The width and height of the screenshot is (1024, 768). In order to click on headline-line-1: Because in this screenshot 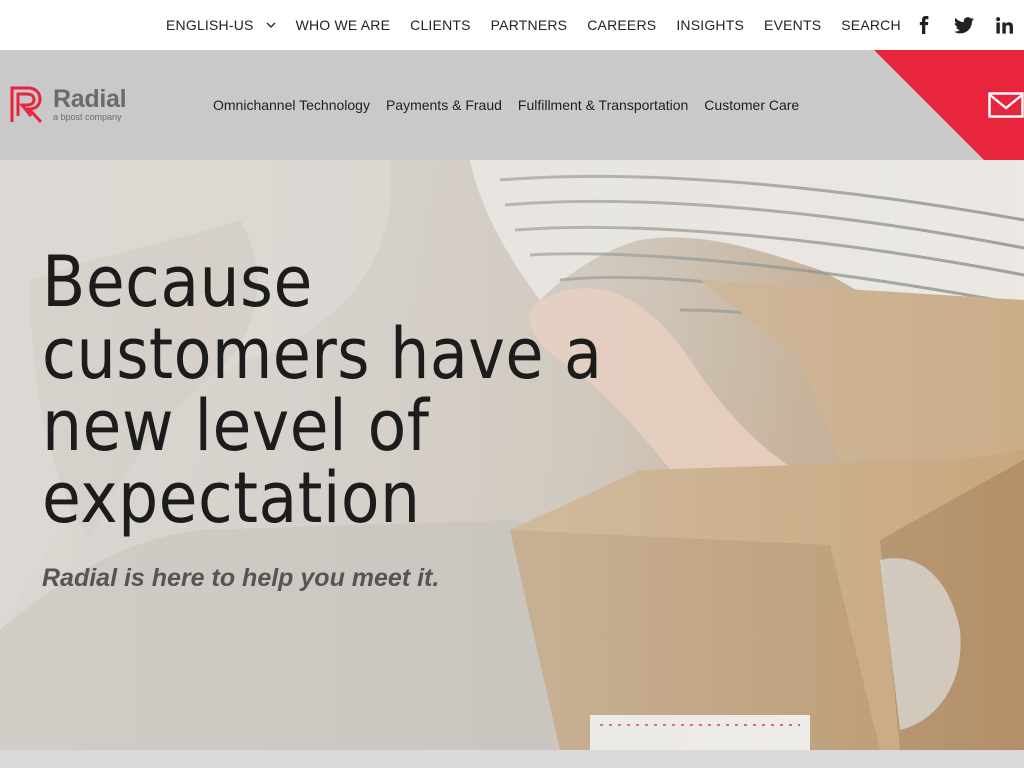, I will do `click(177, 282)`.